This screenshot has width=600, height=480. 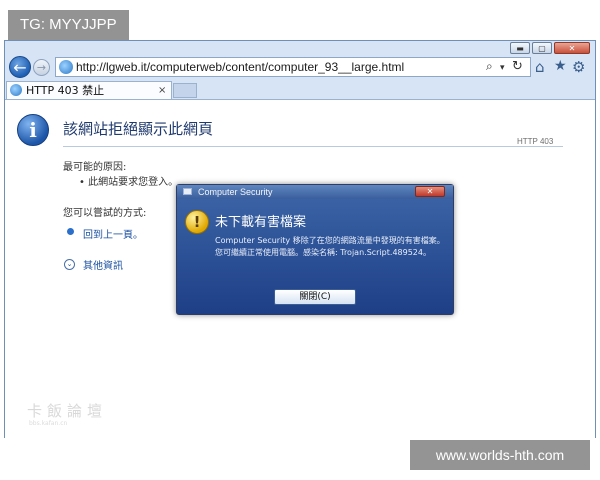 What do you see at coordinates (33, 130) in the screenshot?
I see `info-icon: i` at bounding box center [33, 130].